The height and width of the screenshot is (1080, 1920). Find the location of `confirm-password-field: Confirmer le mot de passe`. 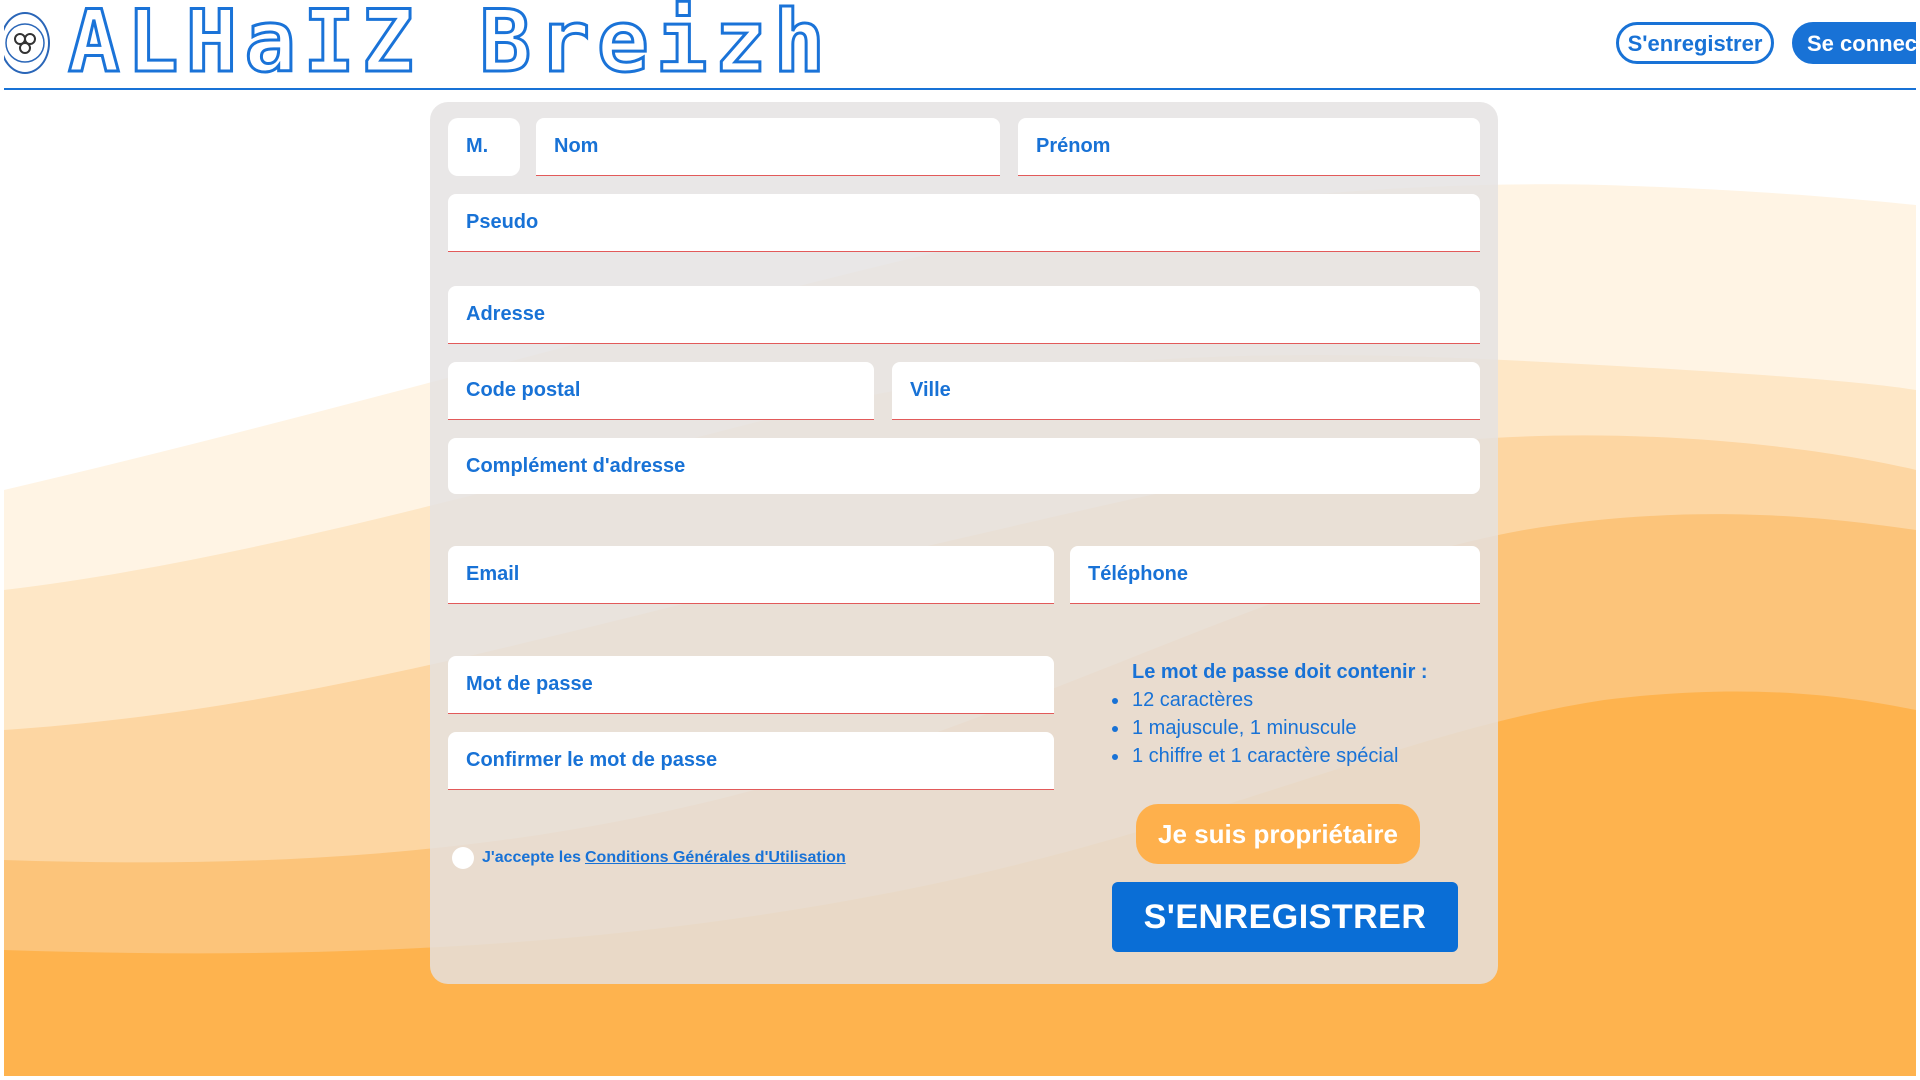

confirm-password-field: Confirmer le mot de passe is located at coordinates (751, 761).